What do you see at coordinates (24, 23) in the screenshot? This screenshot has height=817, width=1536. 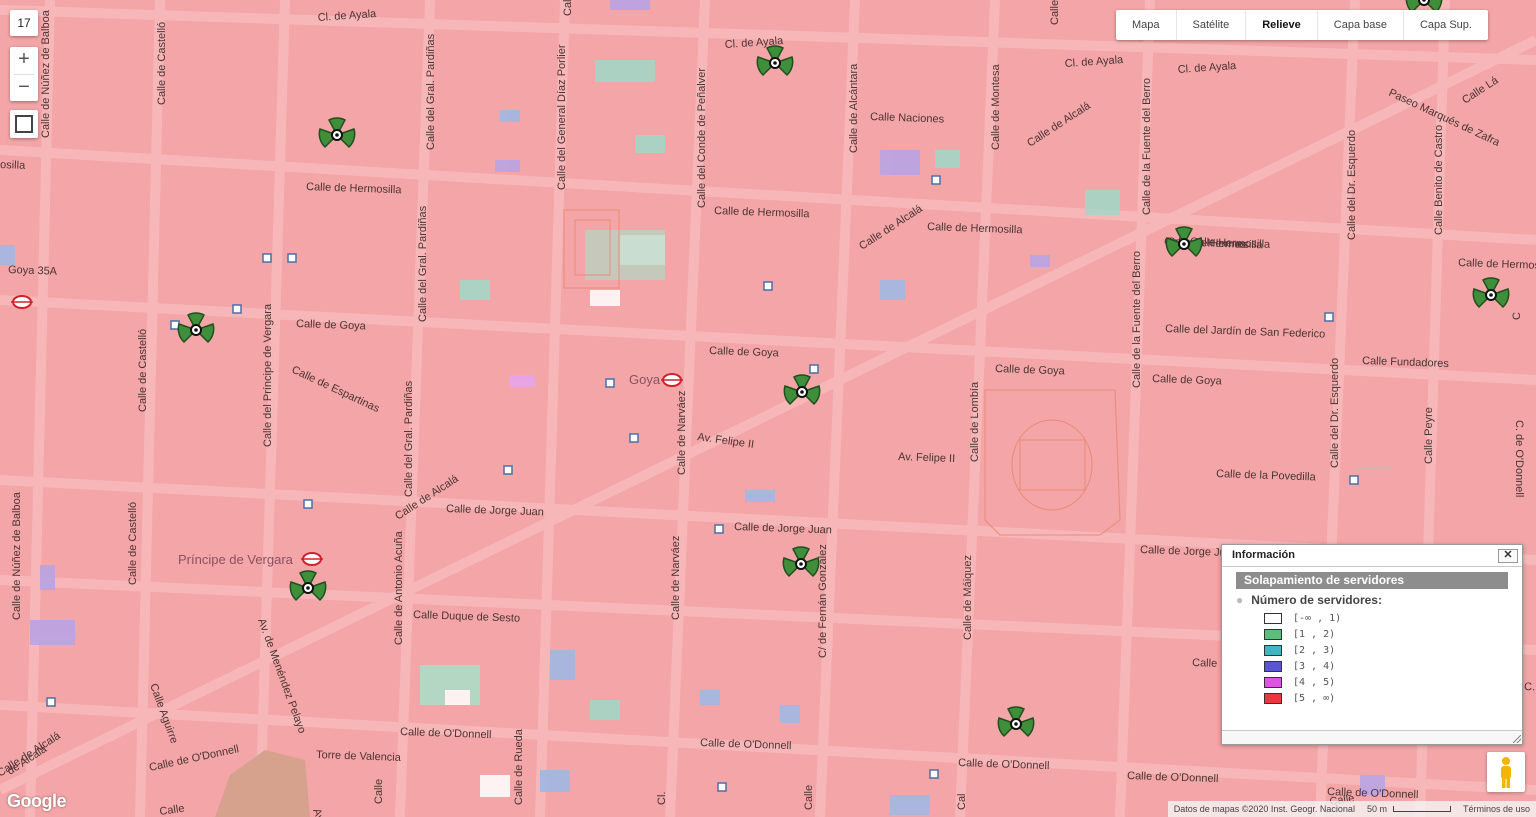 I see `zoom-level-indicator: 17` at bounding box center [24, 23].